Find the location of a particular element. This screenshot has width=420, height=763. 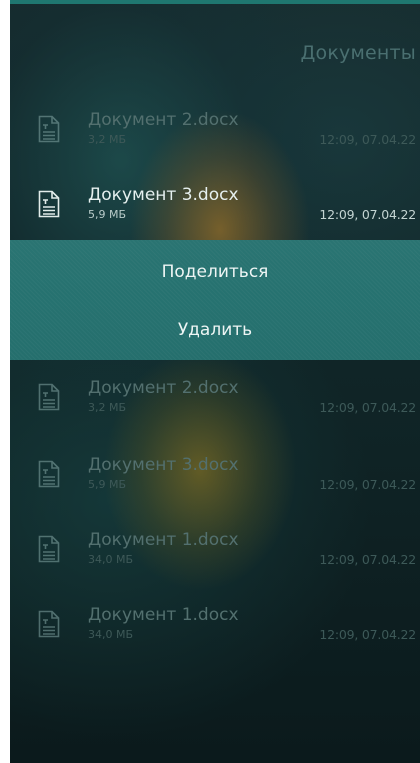

share-button: Поделиться is located at coordinates (215, 272).